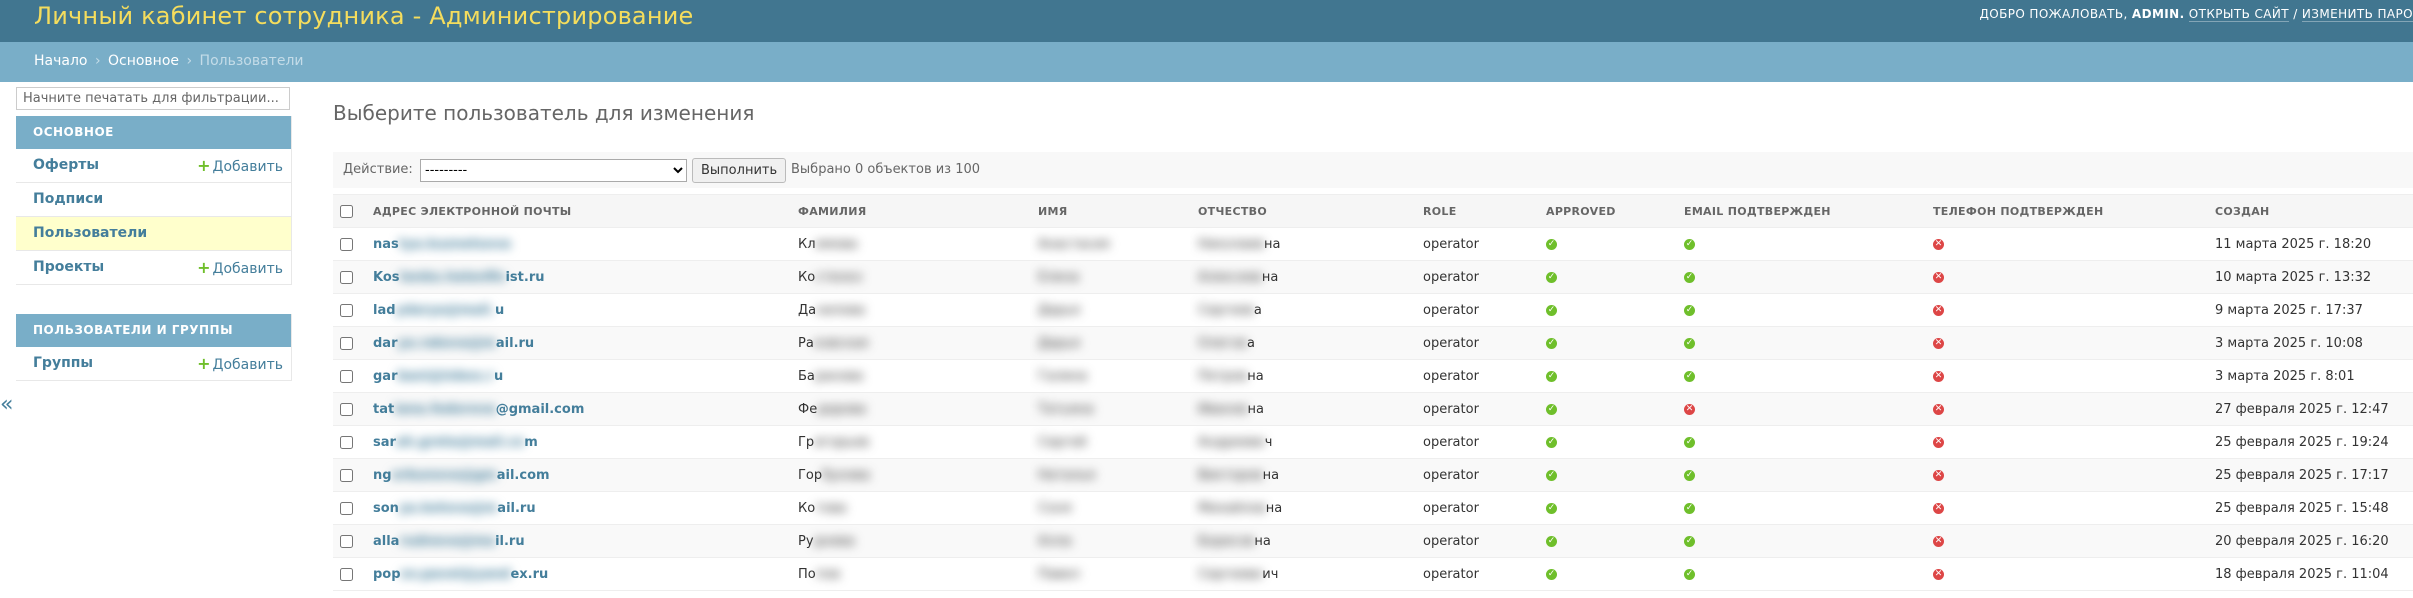  I want to click on plus-icon: +, so click(204, 267).